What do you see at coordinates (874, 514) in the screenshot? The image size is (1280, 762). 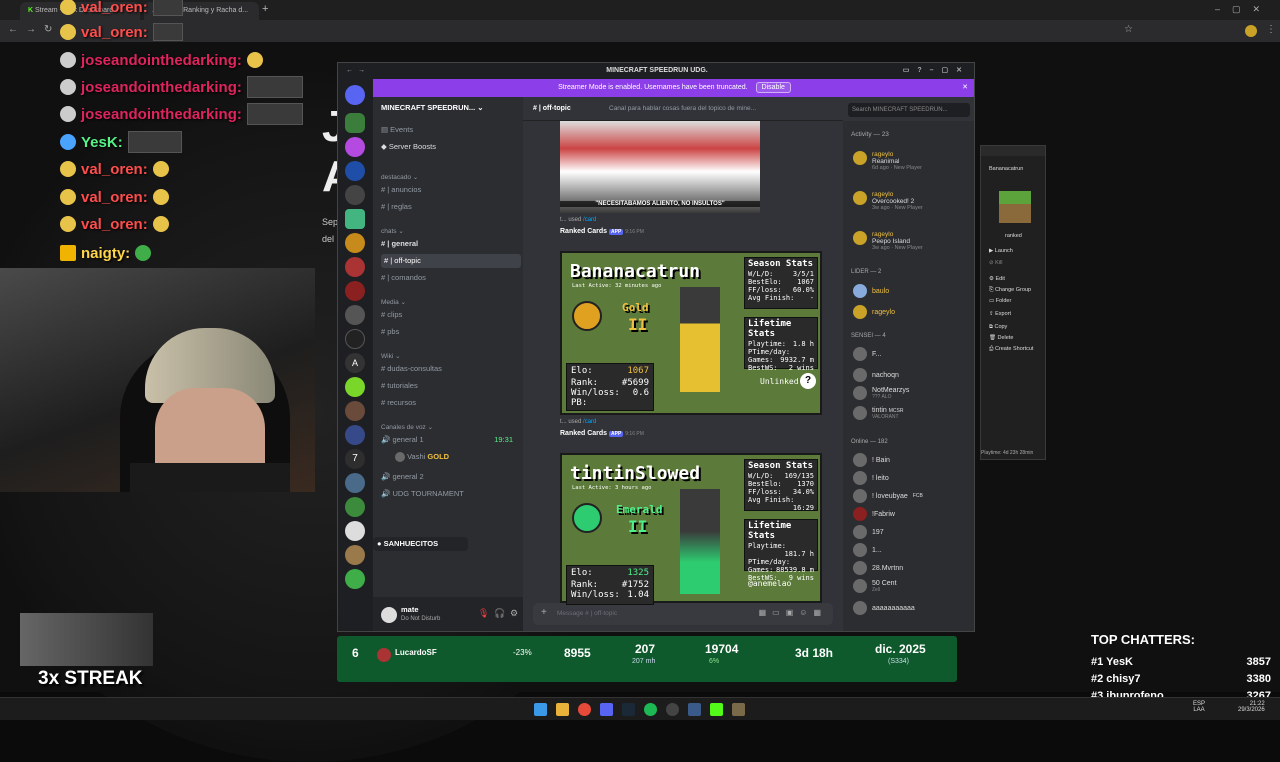 I see `member-item: !Fabriw` at bounding box center [874, 514].